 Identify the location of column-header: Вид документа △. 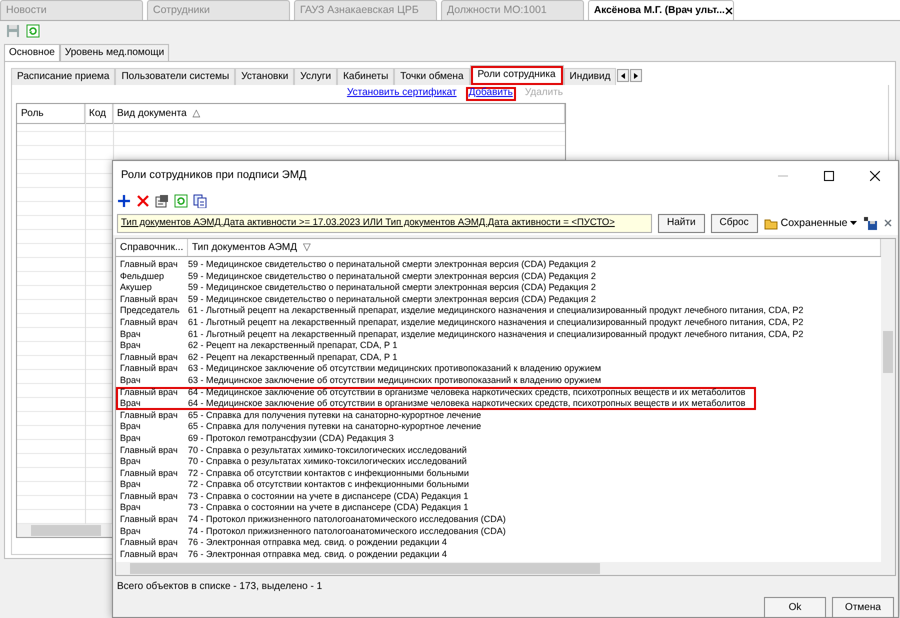
(339, 113).